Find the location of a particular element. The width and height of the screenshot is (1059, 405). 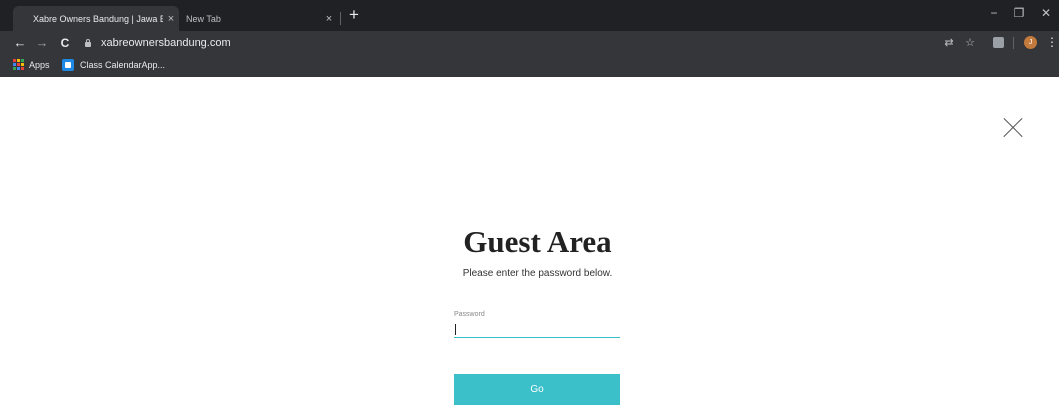

toolbar-separator is located at coordinates (1013, 43).